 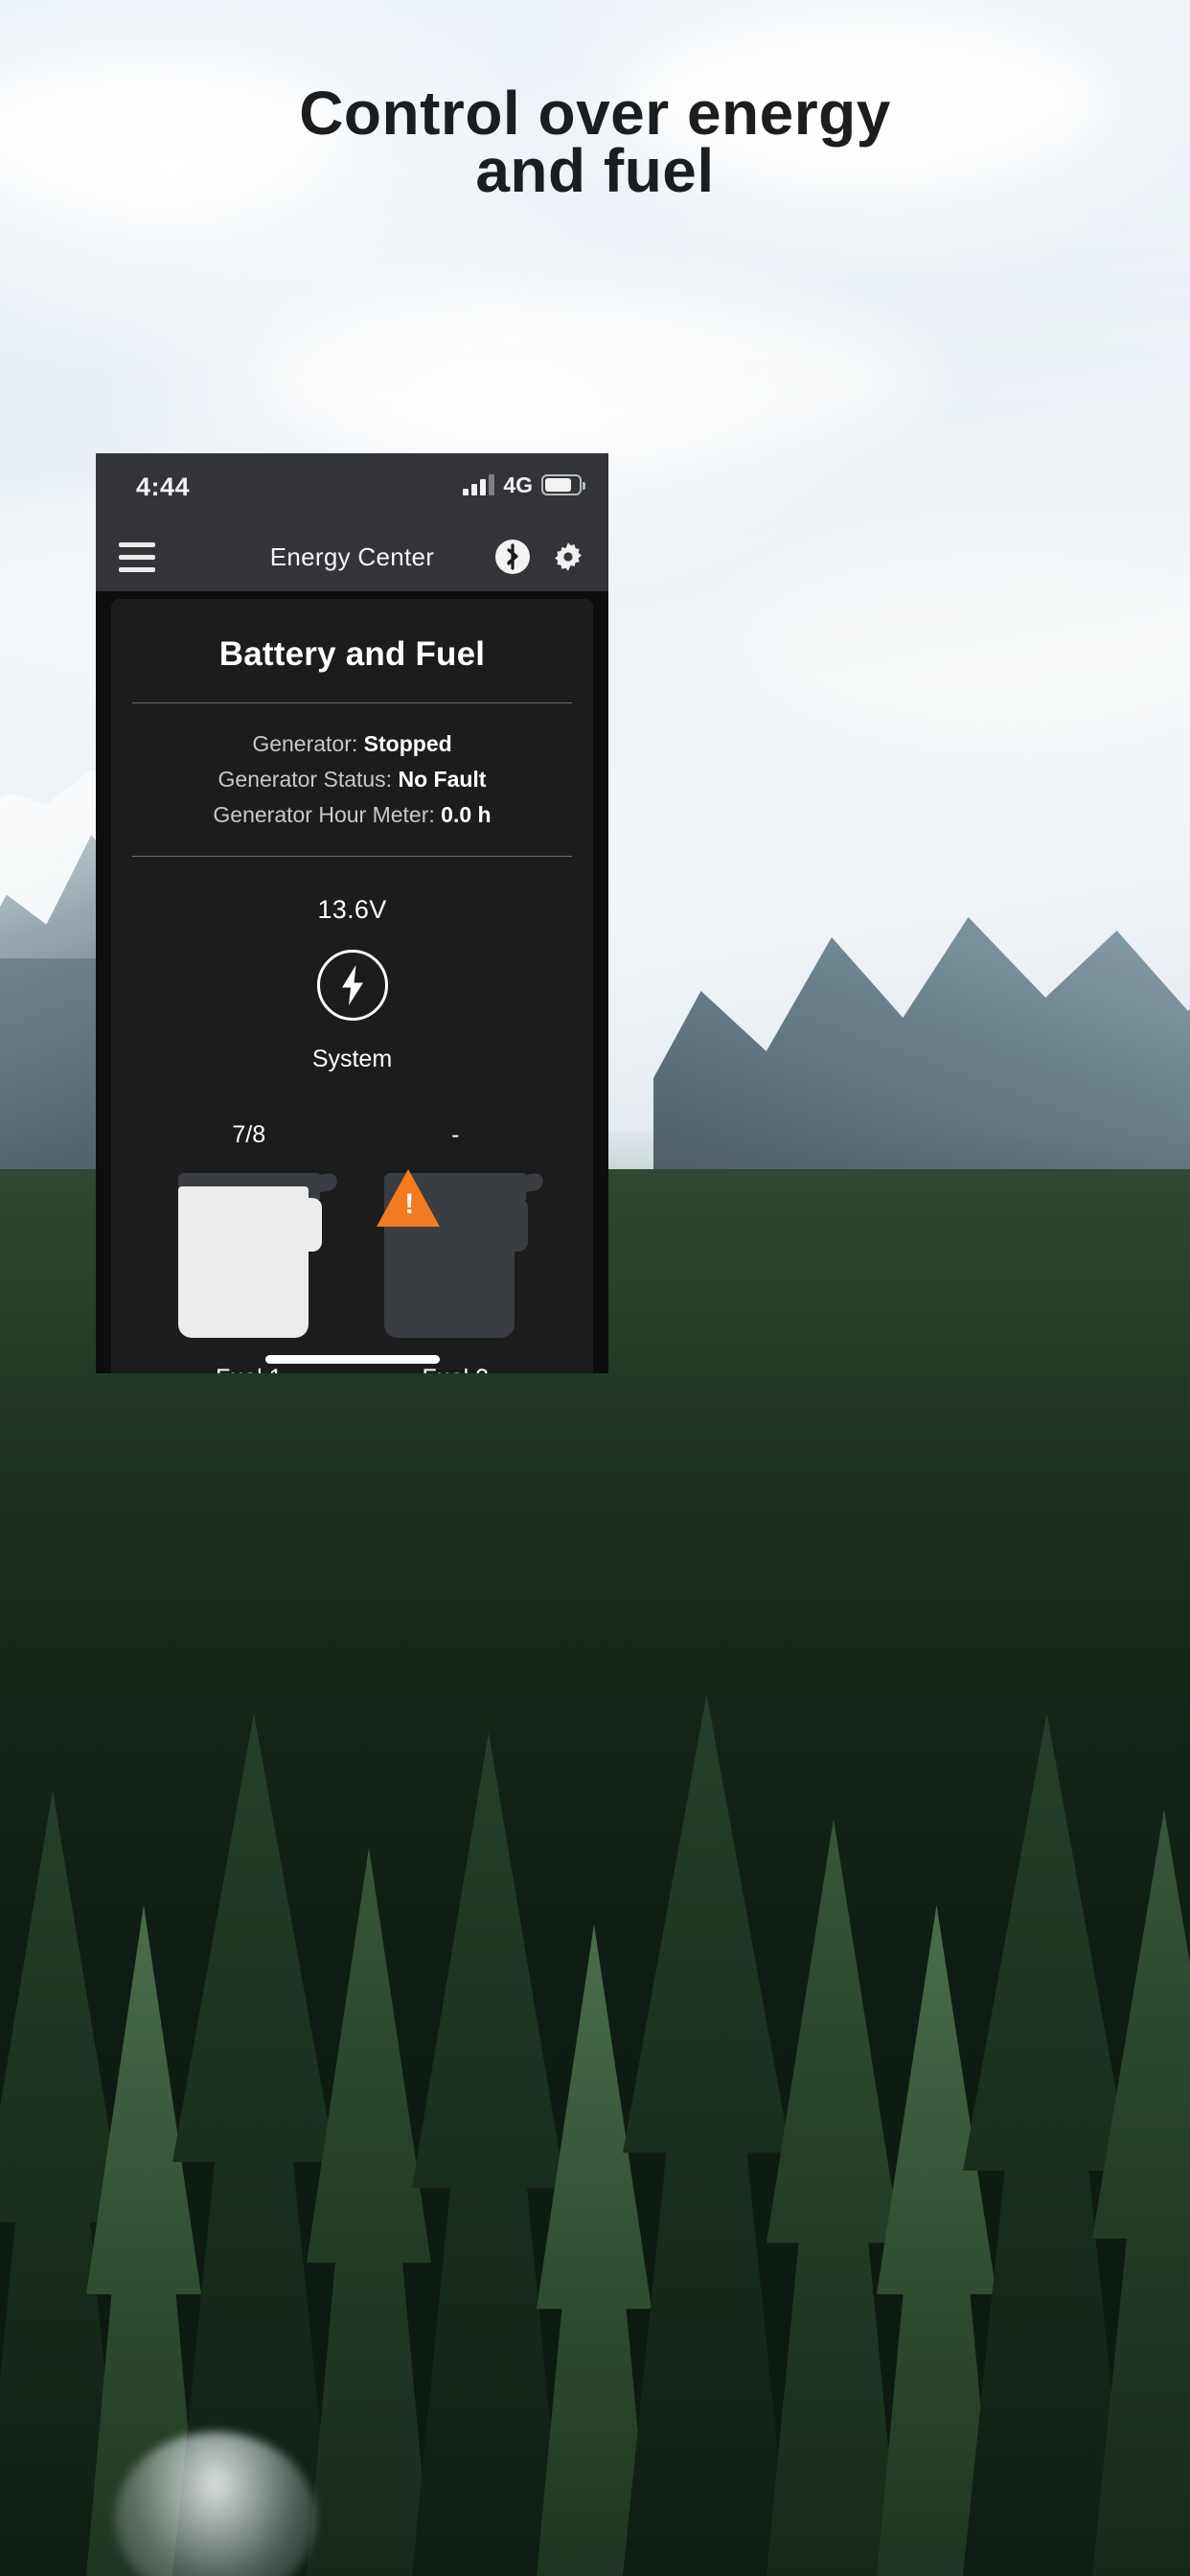 I want to click on fuel-1-label: Fuel 1, so click(x=249, y=1369).